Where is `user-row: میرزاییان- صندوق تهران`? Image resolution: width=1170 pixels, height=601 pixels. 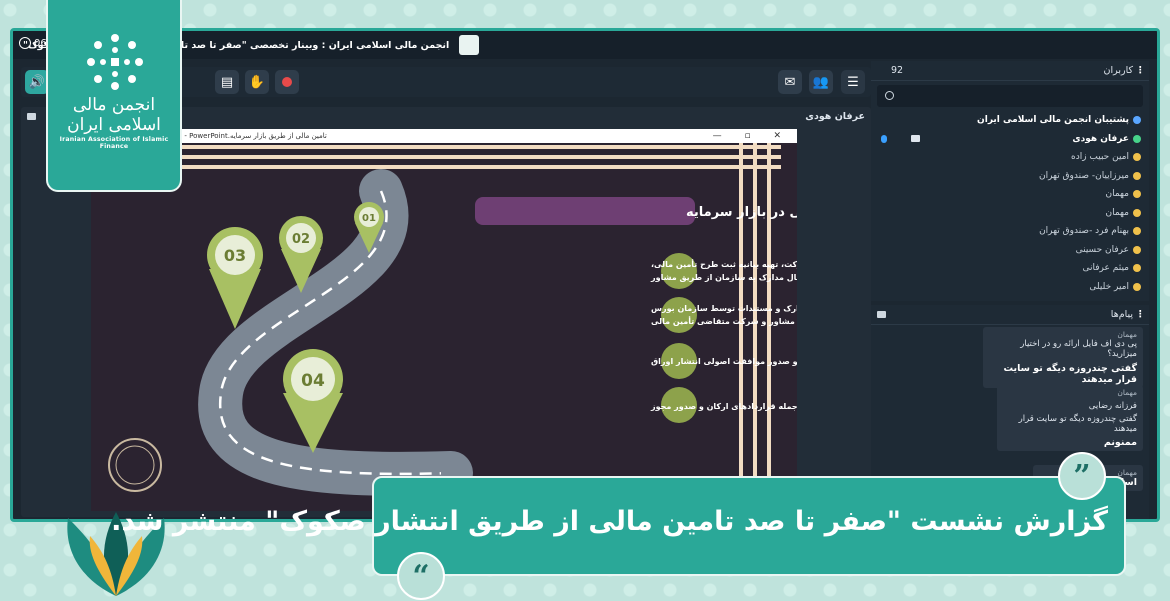 user-row: میرزاییان- صندوق تهران is located at coordinates (1006, 176).